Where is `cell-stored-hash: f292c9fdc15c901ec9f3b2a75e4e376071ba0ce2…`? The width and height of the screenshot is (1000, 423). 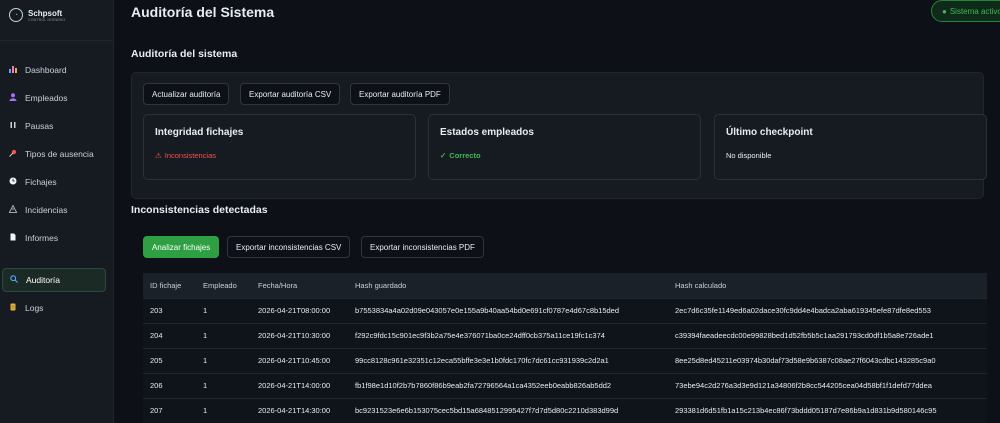
cell-stored-hash: f292c9fdc15c901ec9f3b2a75e4e376071ba0ce2… is located at coordinates (508, 335).